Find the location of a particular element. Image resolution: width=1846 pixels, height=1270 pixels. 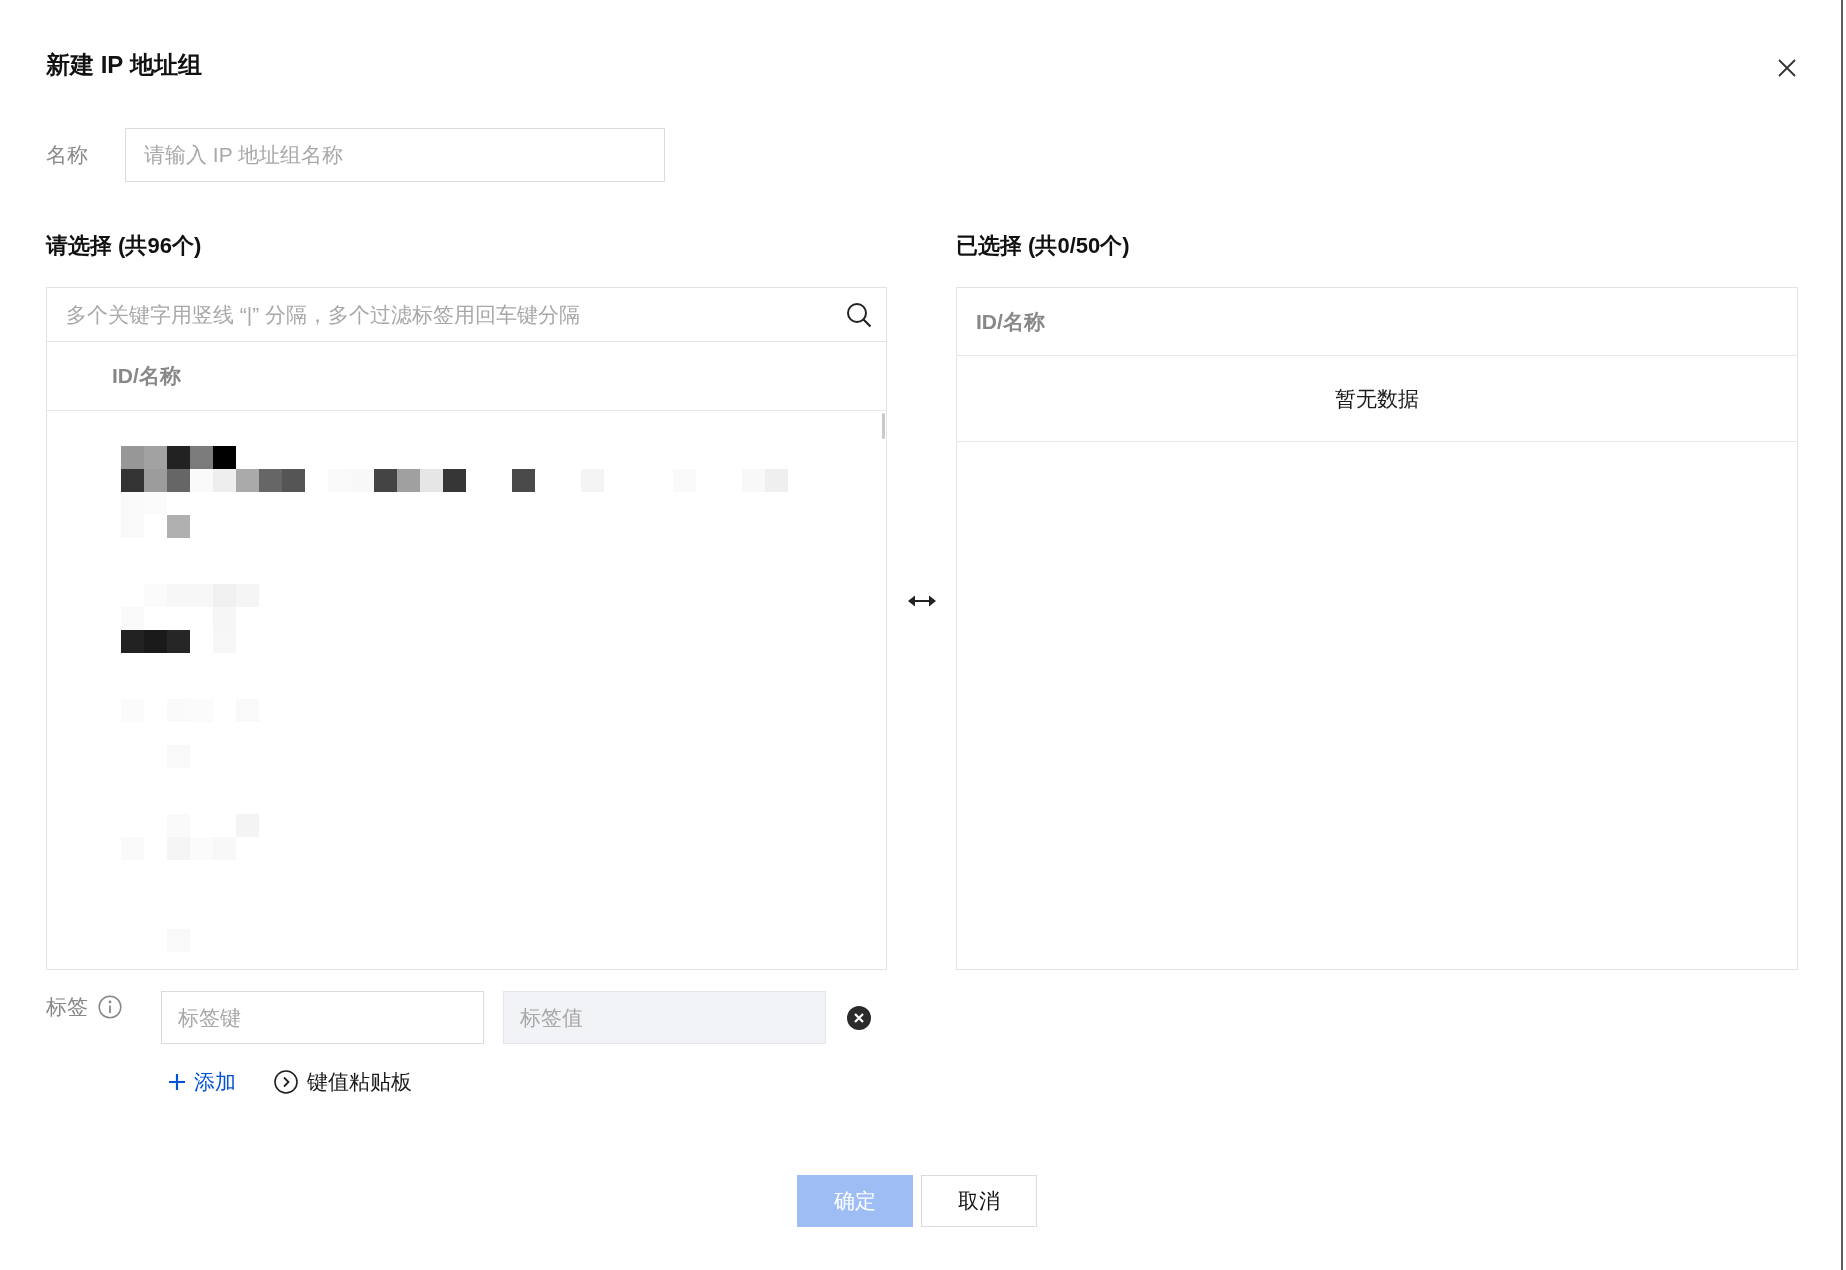

available-title: 请选择 (共96个) is located at coordinates (124, 246).